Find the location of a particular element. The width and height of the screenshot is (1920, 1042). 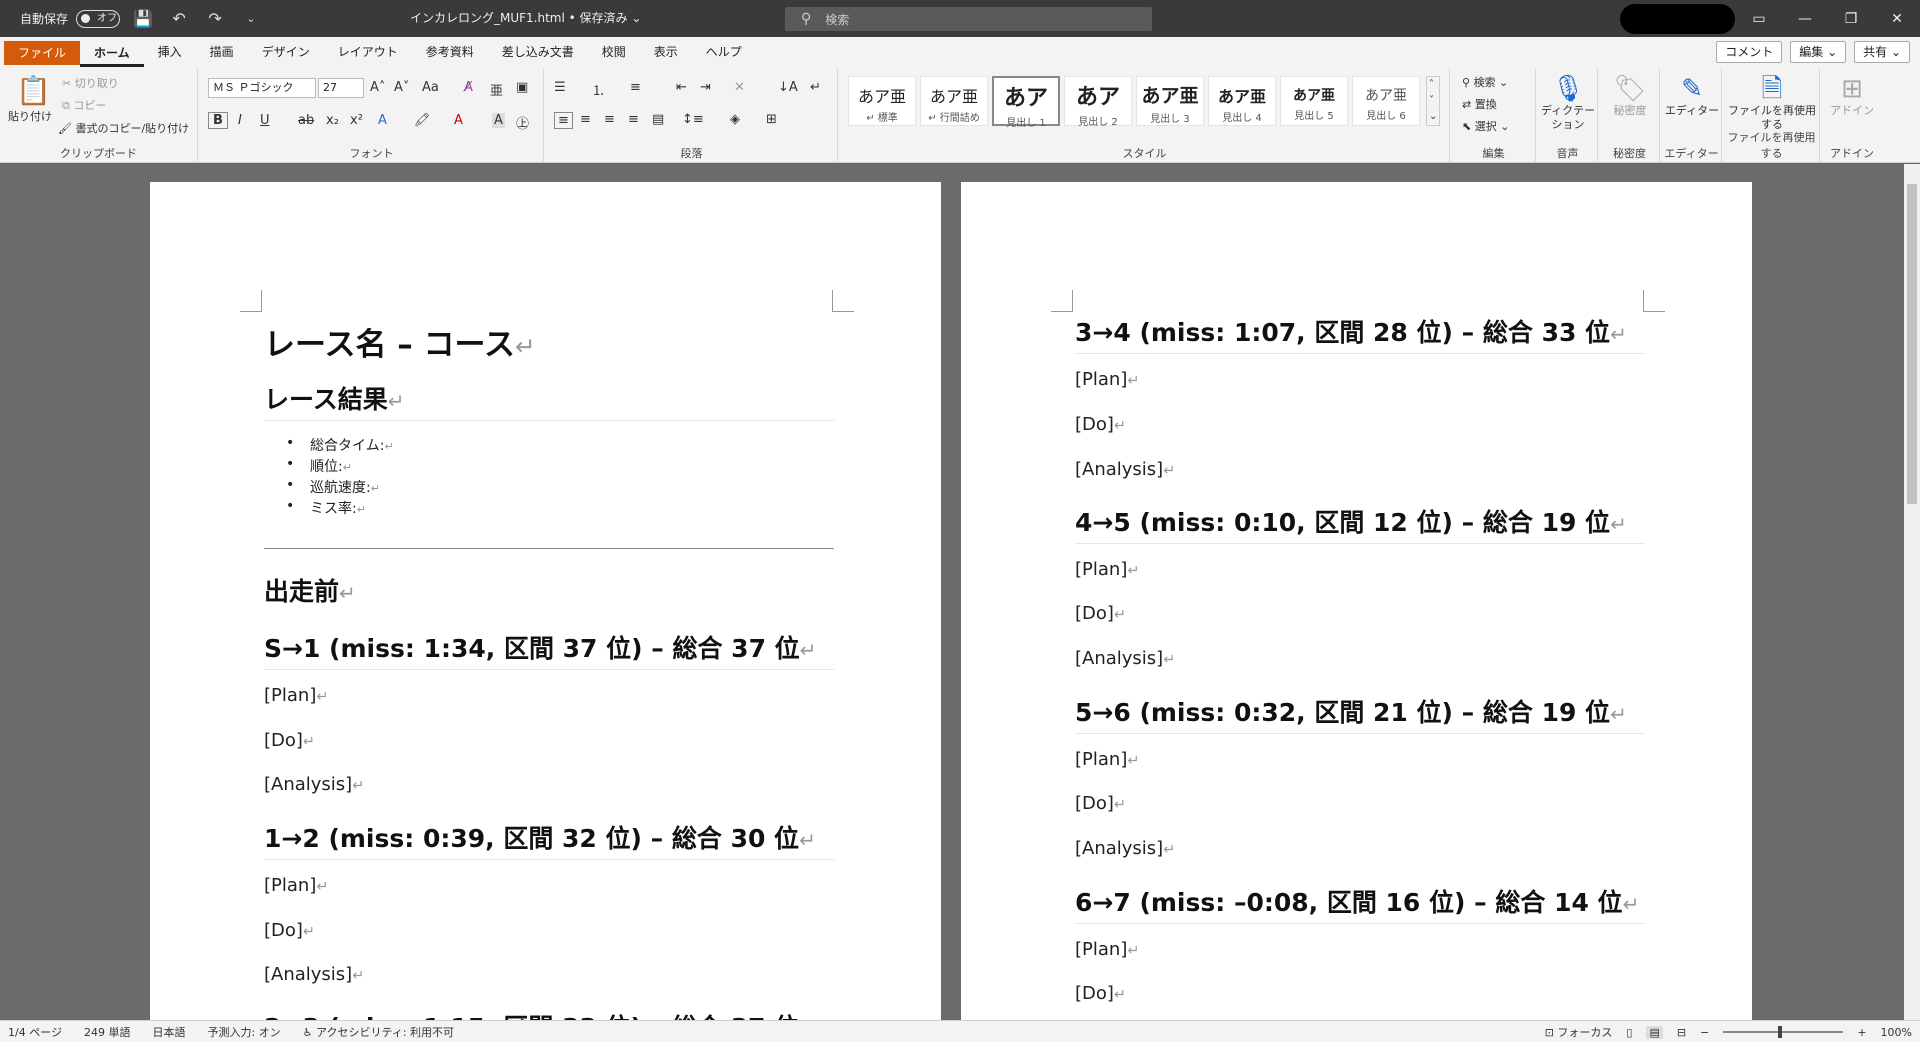

web-layout-icon: ⊟ is located at coordinates (1681, 1032).